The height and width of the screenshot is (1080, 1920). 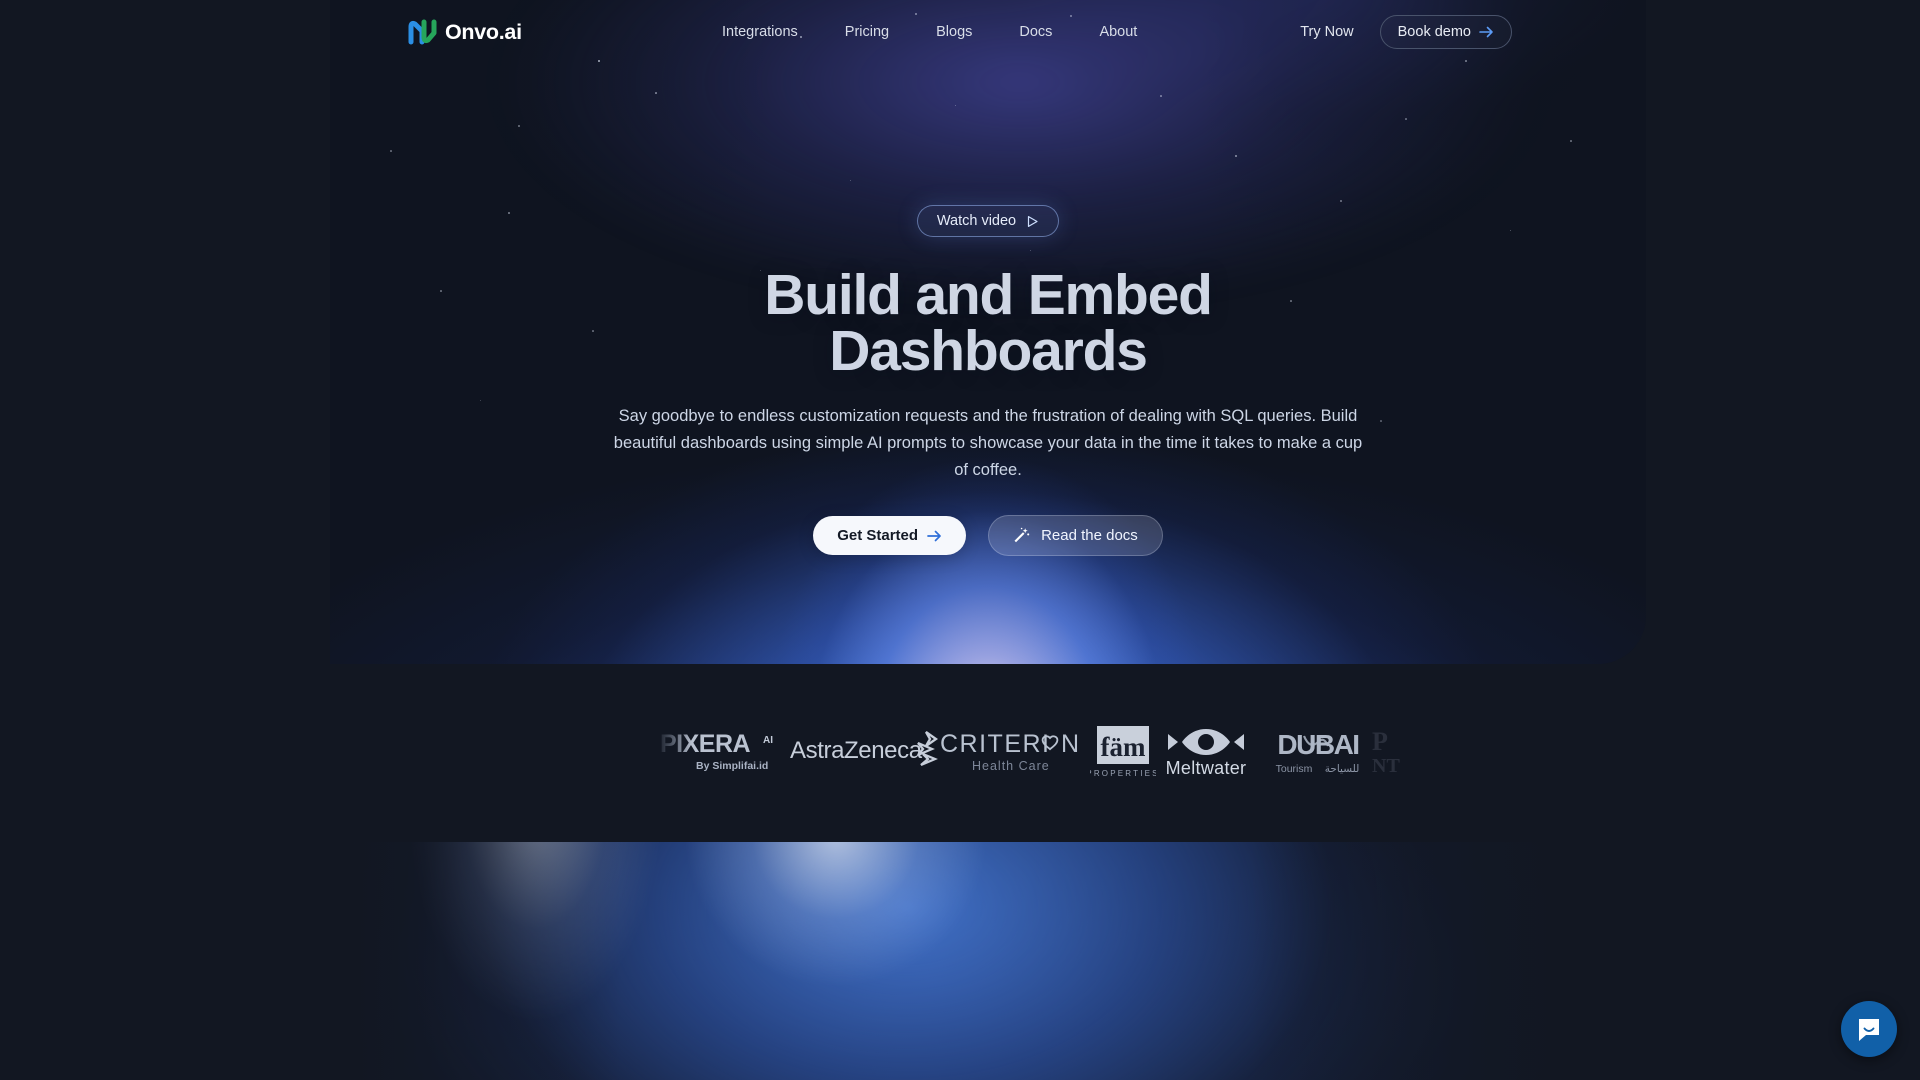 What do you see at coordinates (732, 766) in the screenshot?
I see `pixera-tagline: By Simplifai.id` at bounding box center [732, 766].